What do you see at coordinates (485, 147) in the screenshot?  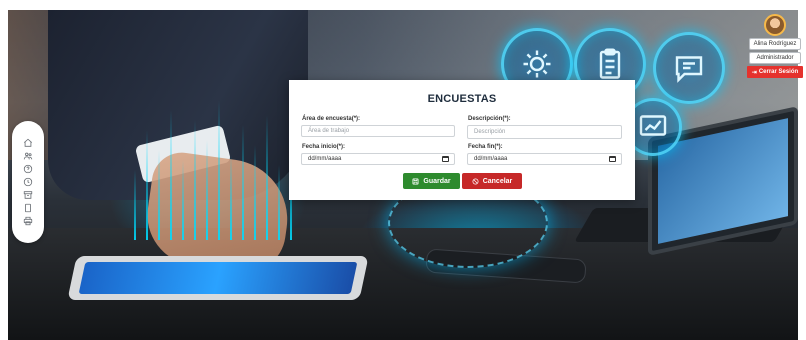 I see `end-date-label: Fecha fin(*):` at bounding box center [485, 147].